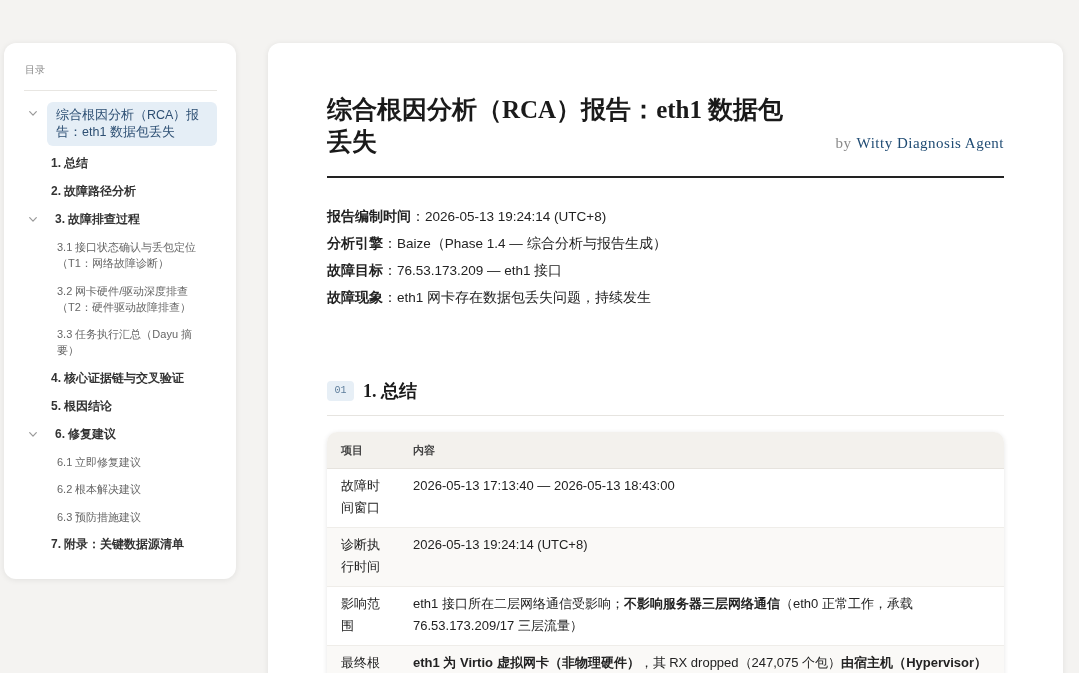  What do you see at coordinates (132, 433) in the screenshot?
I see `toc-item: 6. 修复建议` at bounding box center [132, 433].